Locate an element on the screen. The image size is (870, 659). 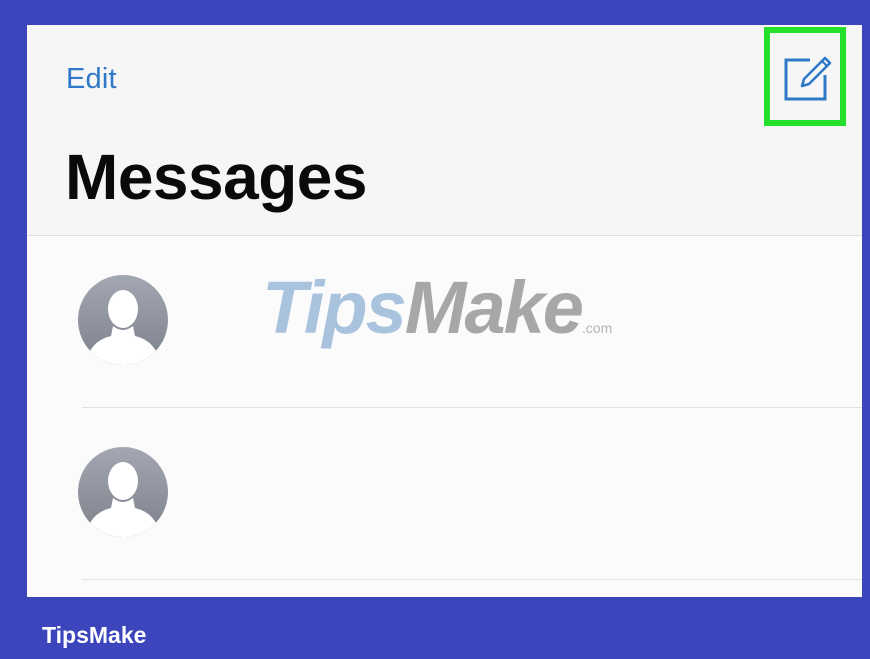
edit-button: Edit is located at coordinates (91, 79).